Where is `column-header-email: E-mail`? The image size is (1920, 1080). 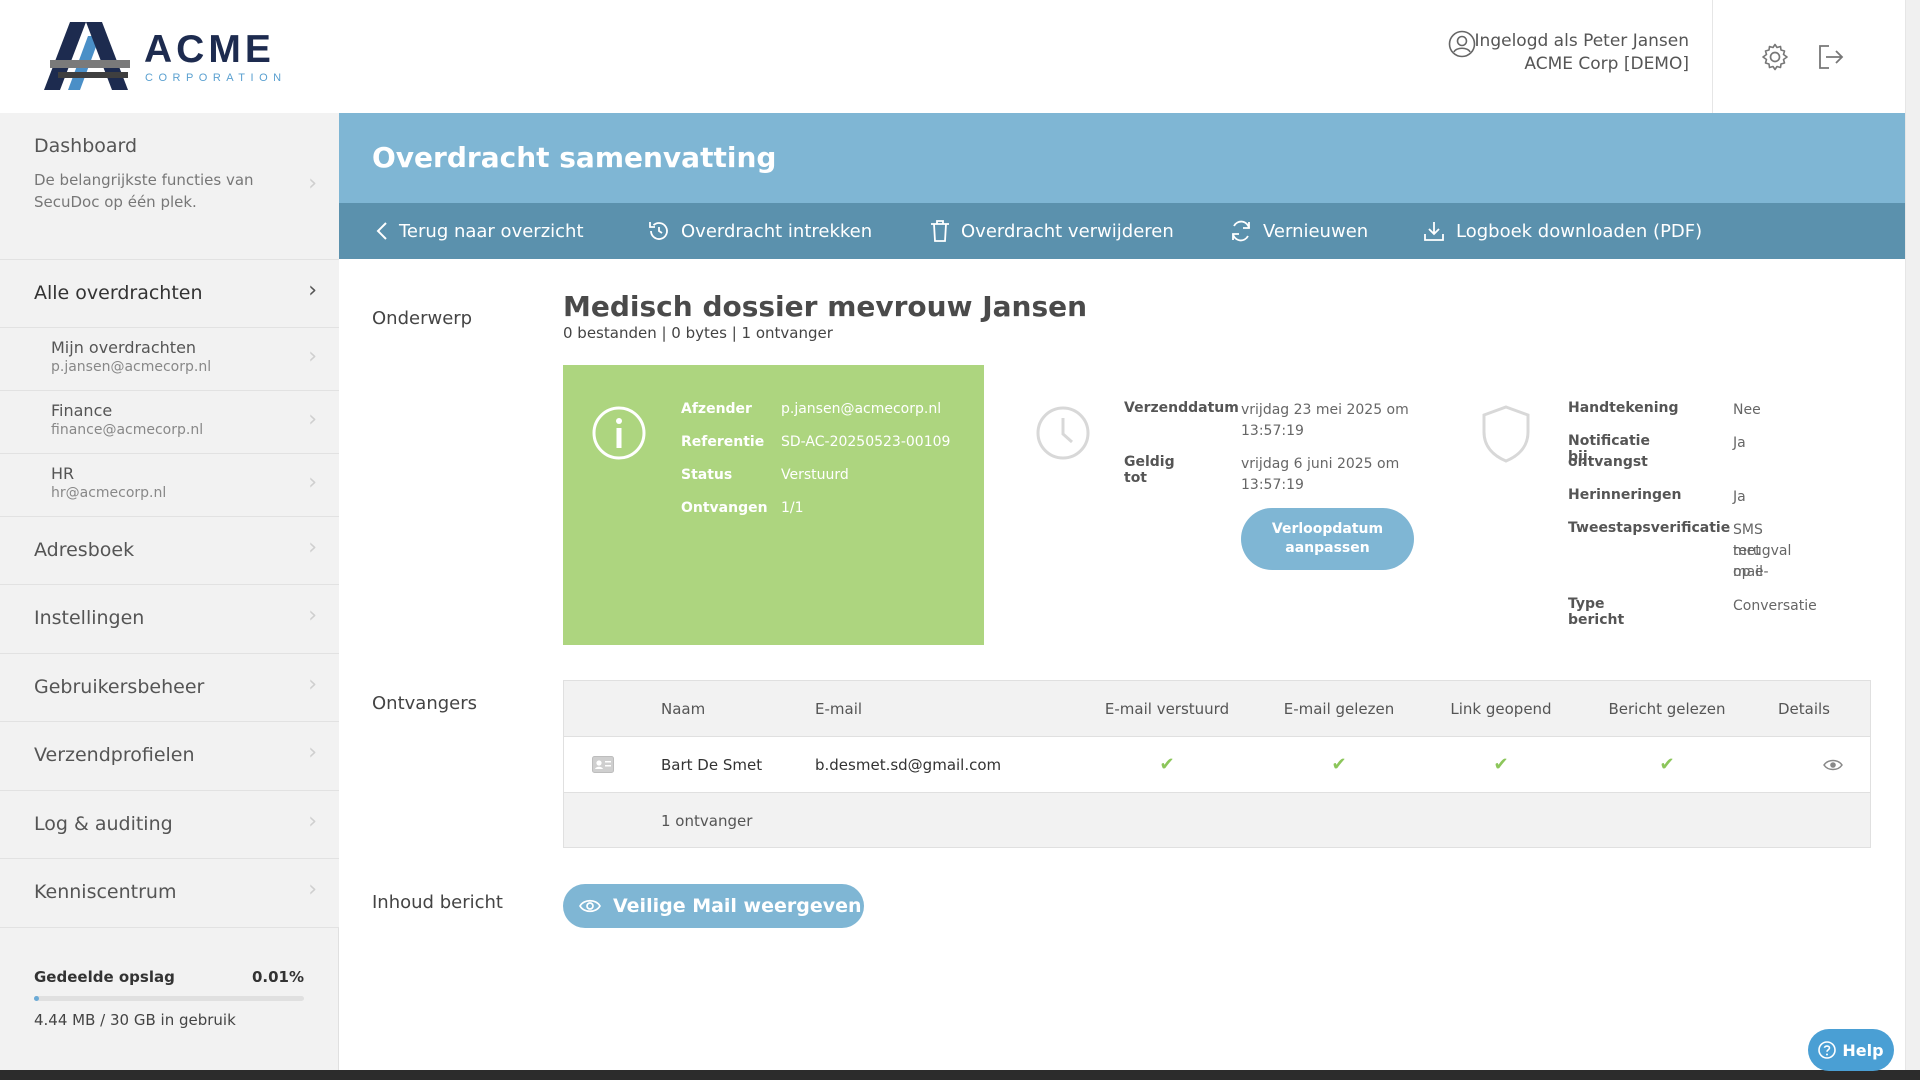
column-header-email: E-mail is located at coordinates (839, 709).